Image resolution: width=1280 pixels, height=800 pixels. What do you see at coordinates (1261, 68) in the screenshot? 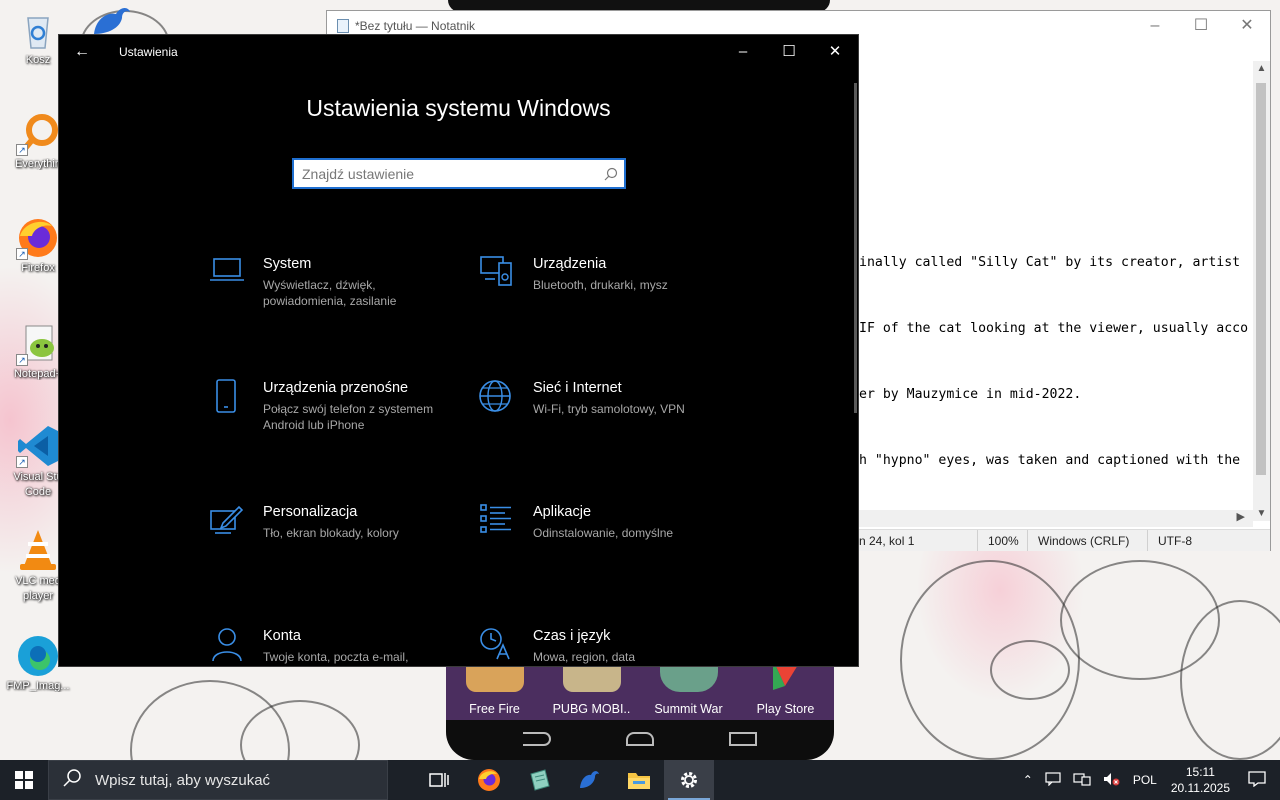
I see `scroll-up-icon: ▲` at bounding box center [1261, 68].